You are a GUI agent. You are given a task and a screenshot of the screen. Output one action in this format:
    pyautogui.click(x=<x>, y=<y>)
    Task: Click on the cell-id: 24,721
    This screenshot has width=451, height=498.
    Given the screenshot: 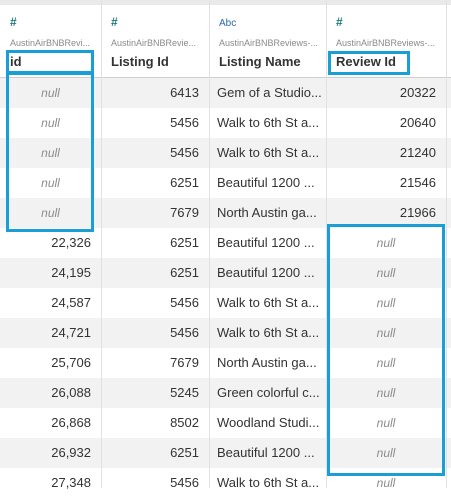 What is the action you would take?
    pyautogui.click(x=45, y=333)
    